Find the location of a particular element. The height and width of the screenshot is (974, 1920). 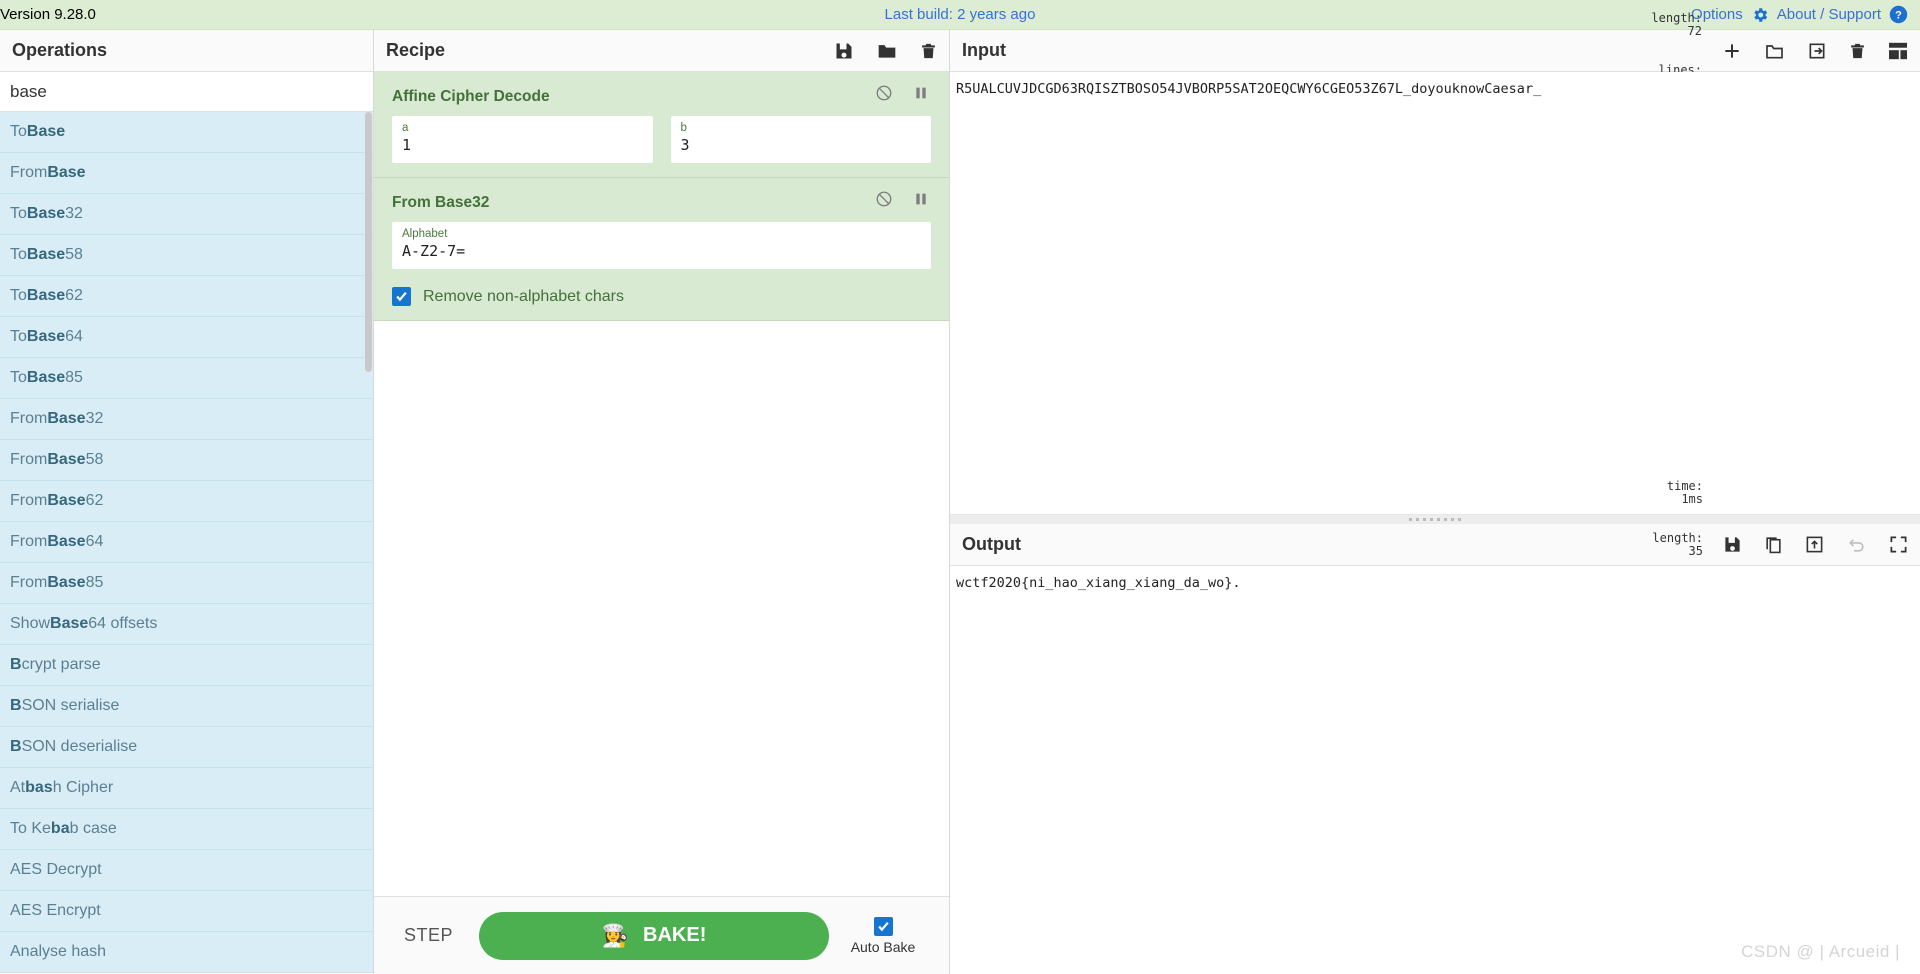

operations-title: Operations is located at coordinates (186, 51).